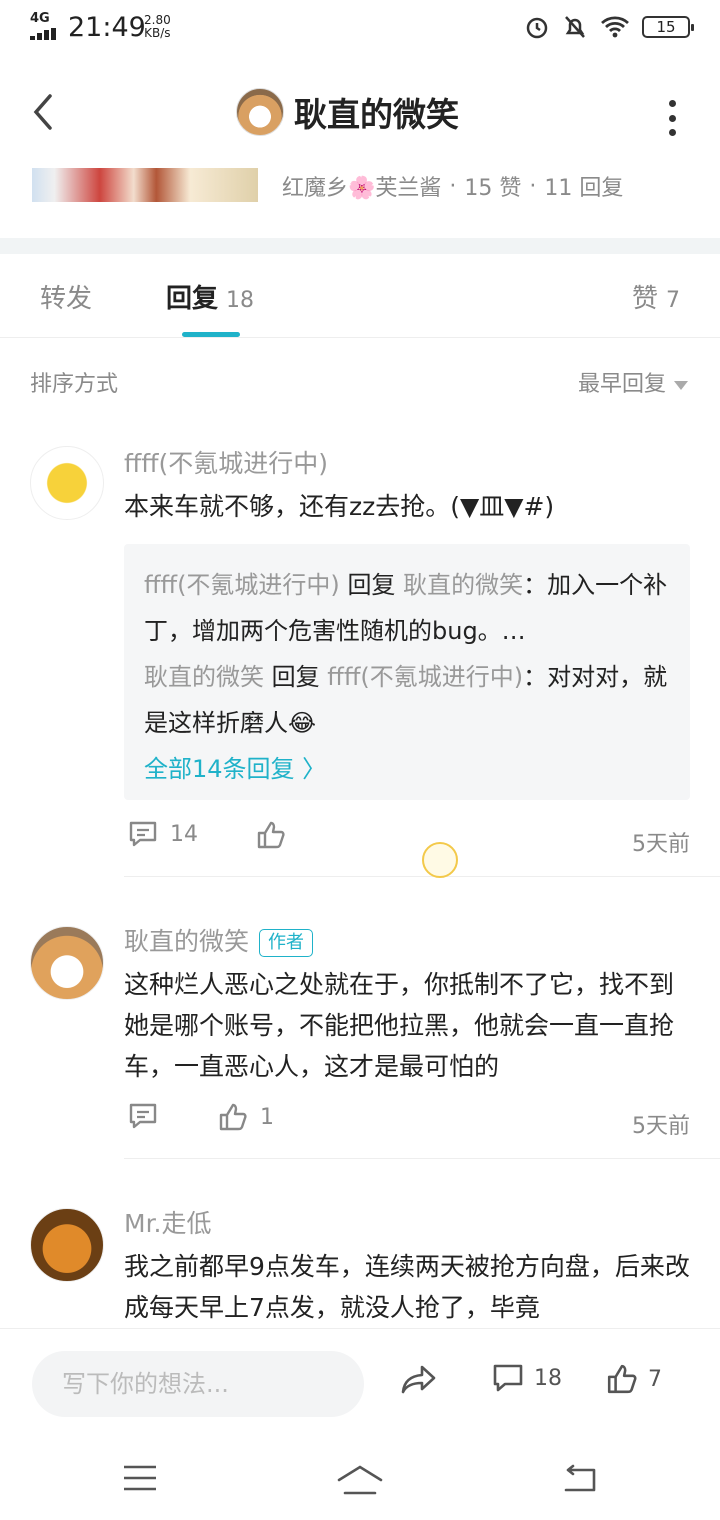  What do you see at coordinates (655, 1379) in the screenshot?
I see `likes-count: 7` at bounding box center [655, 1379].